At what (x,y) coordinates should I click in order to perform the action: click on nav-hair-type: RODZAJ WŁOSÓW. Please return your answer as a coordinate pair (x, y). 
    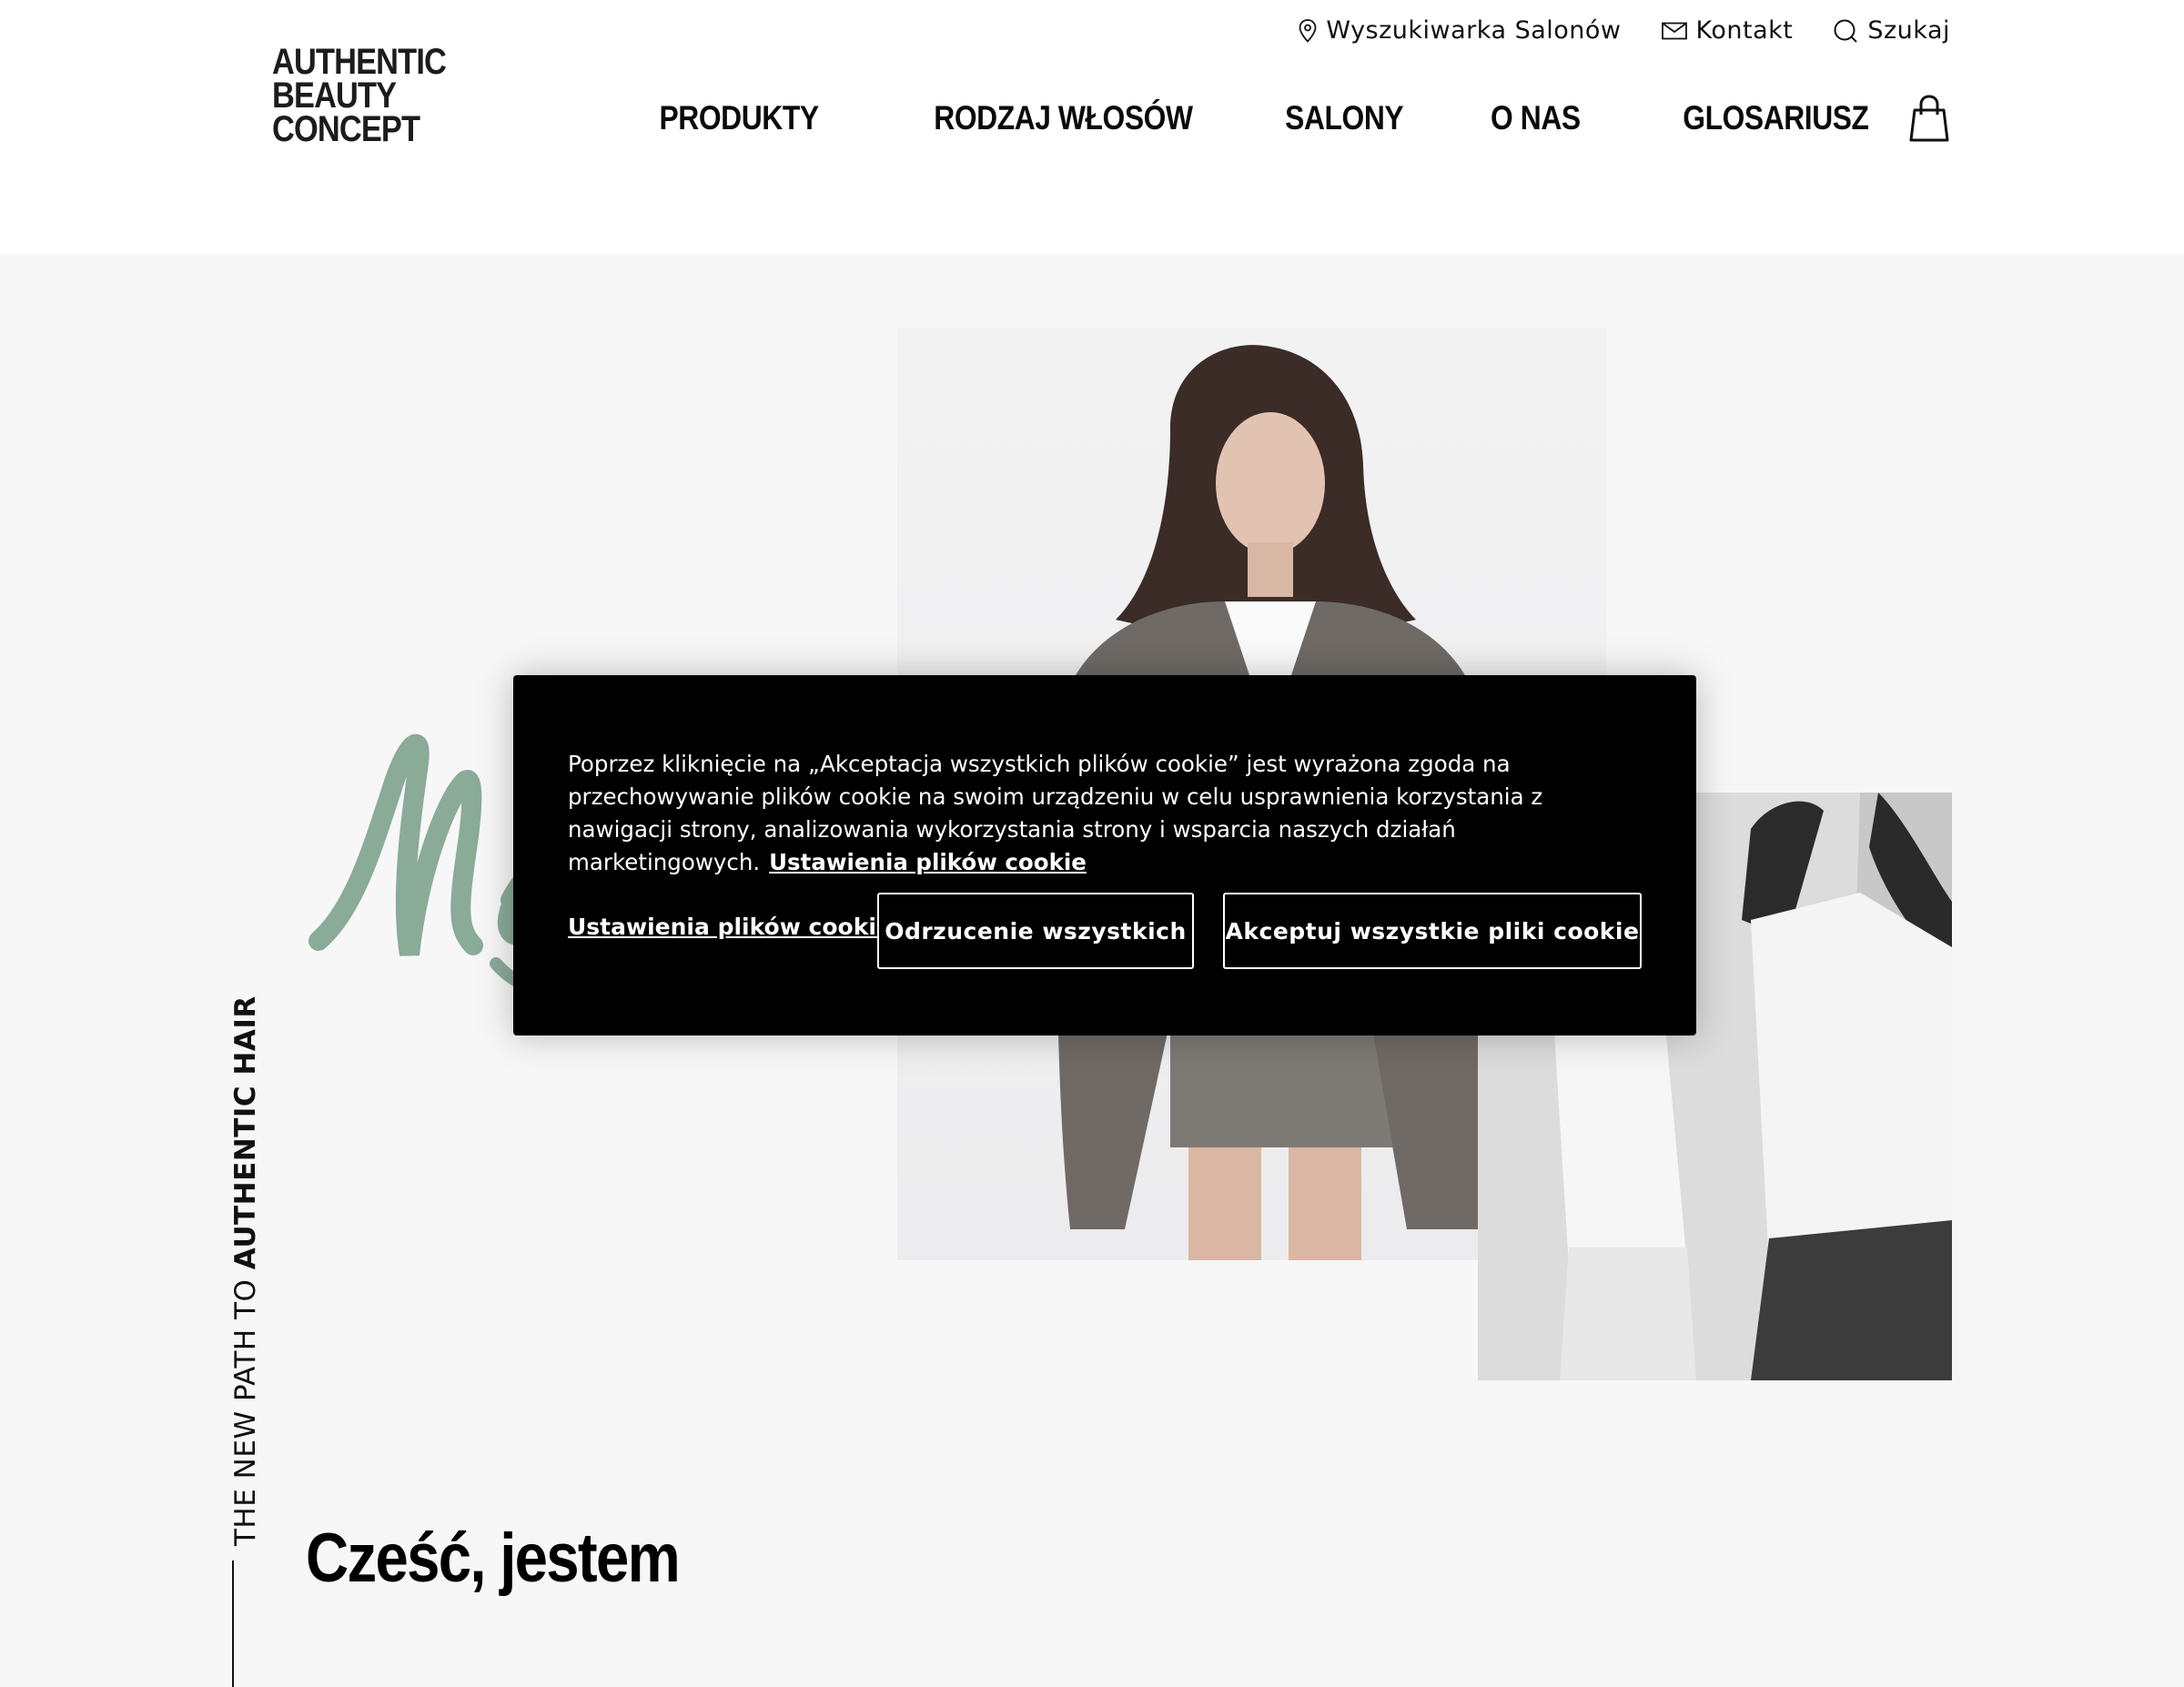
    Looking at the image, I should click on (1064, 118).